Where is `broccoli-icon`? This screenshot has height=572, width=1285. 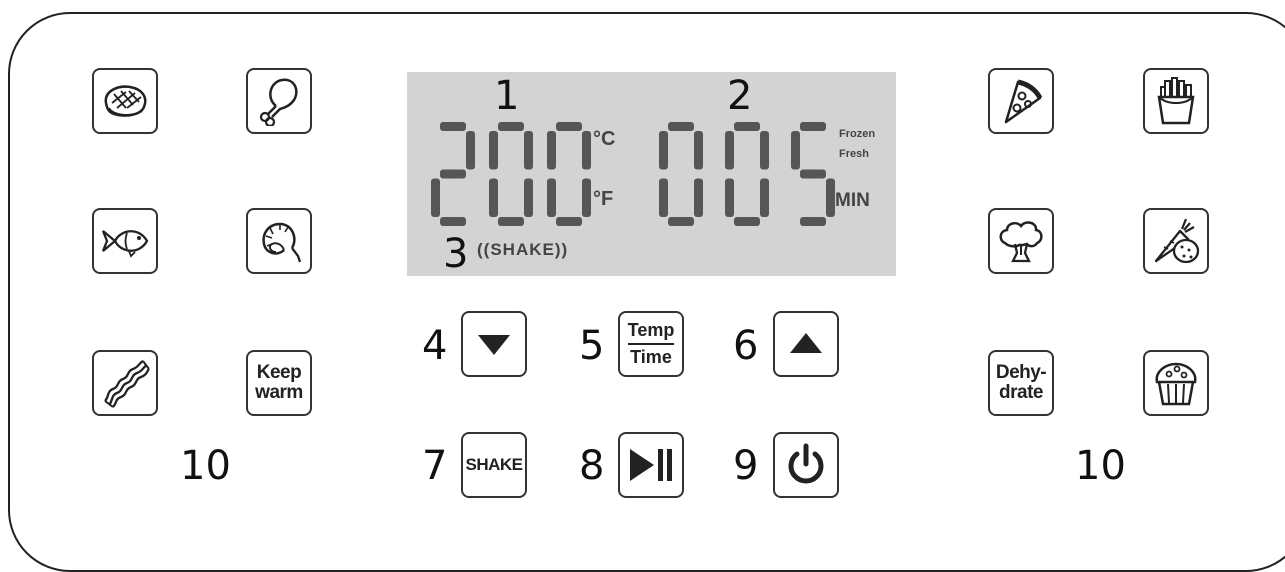 broccoli-icon is located at coordinates (1021, 242).